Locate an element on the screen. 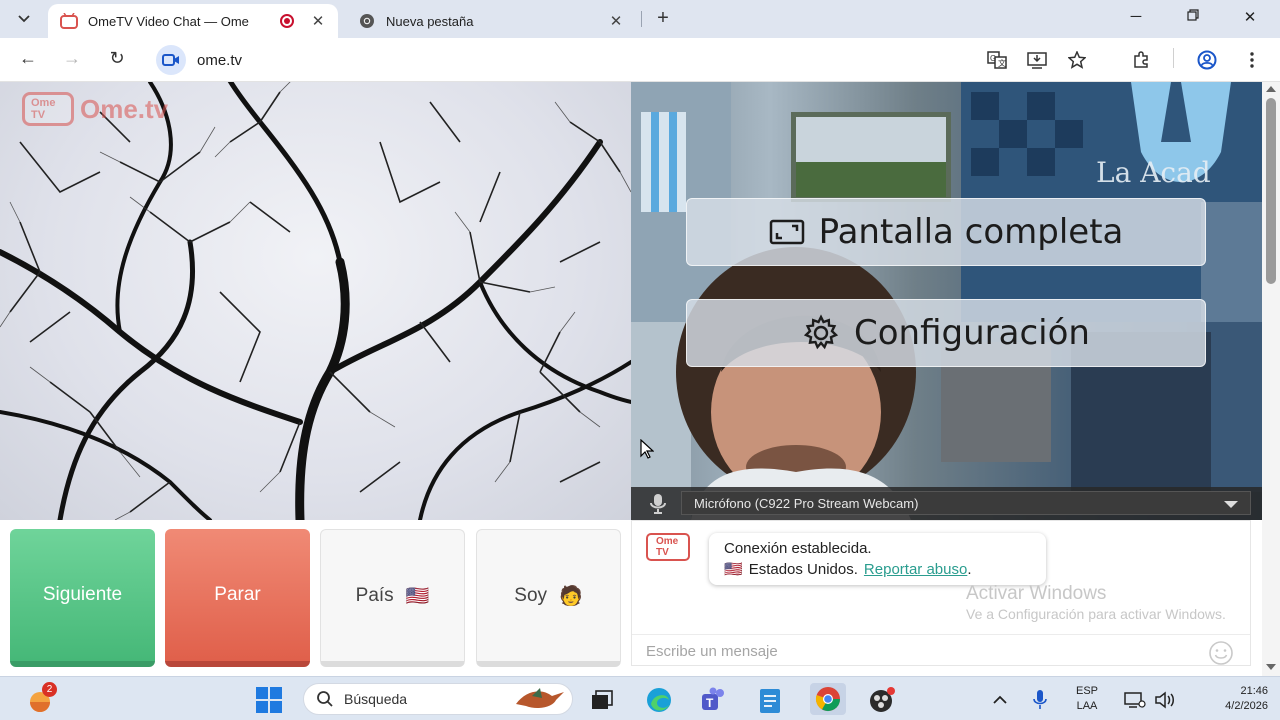 The image size is (1280, 720). input-language: ESP LAA is located at coordinates (1087, 699).